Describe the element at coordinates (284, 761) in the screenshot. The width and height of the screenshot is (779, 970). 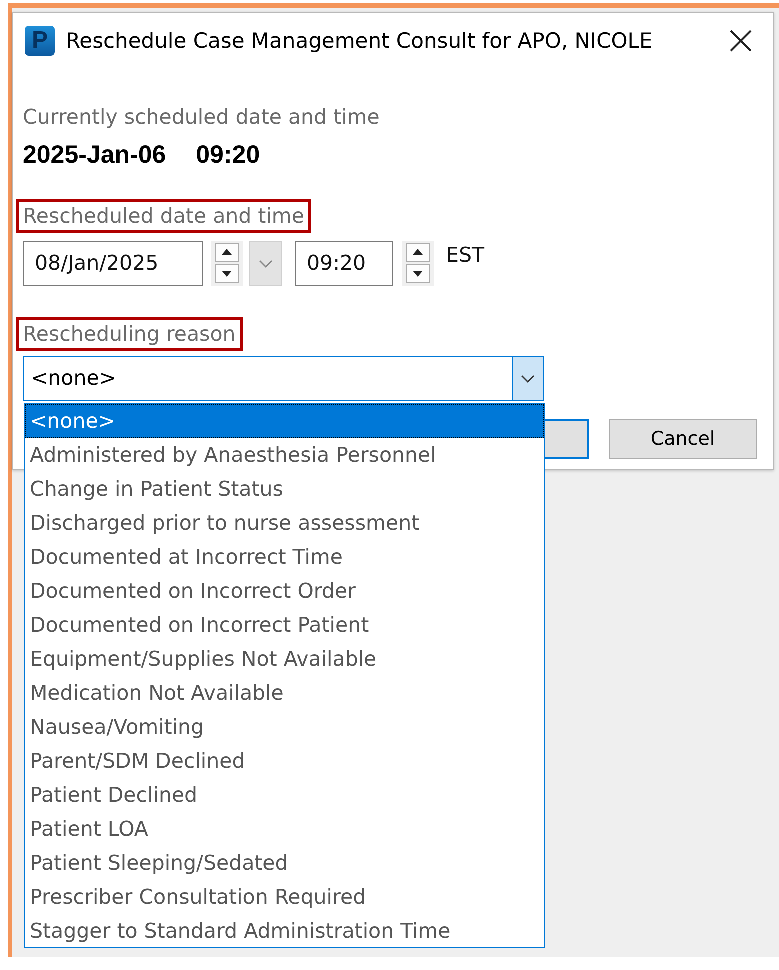
I see `dropdown-option: Parent/SDM Declined` at that location.